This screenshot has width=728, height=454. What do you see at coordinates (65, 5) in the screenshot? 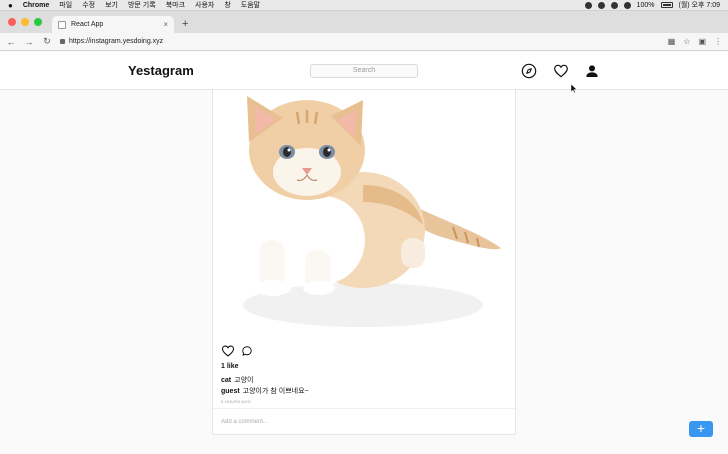
I see `menu-item-file: 파일` at bounding box center [65, 5].